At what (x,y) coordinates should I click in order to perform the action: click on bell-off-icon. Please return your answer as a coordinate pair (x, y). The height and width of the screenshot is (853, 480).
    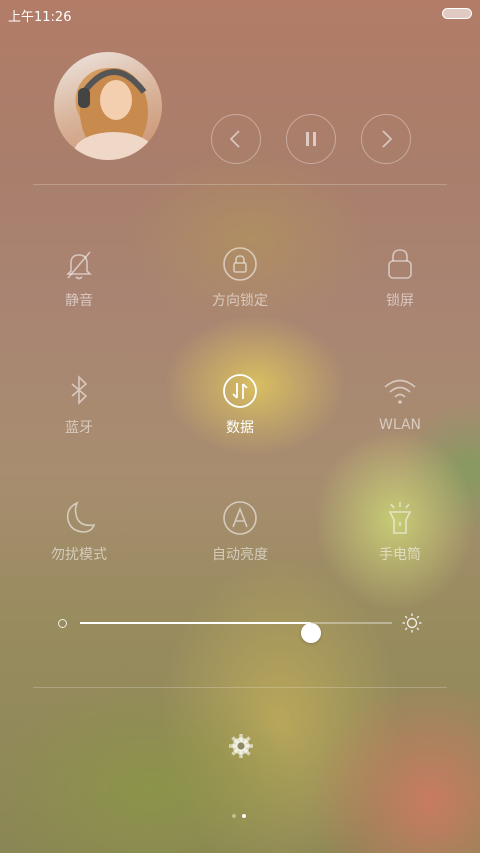
    Looking at the image, I should click on (79, 265).